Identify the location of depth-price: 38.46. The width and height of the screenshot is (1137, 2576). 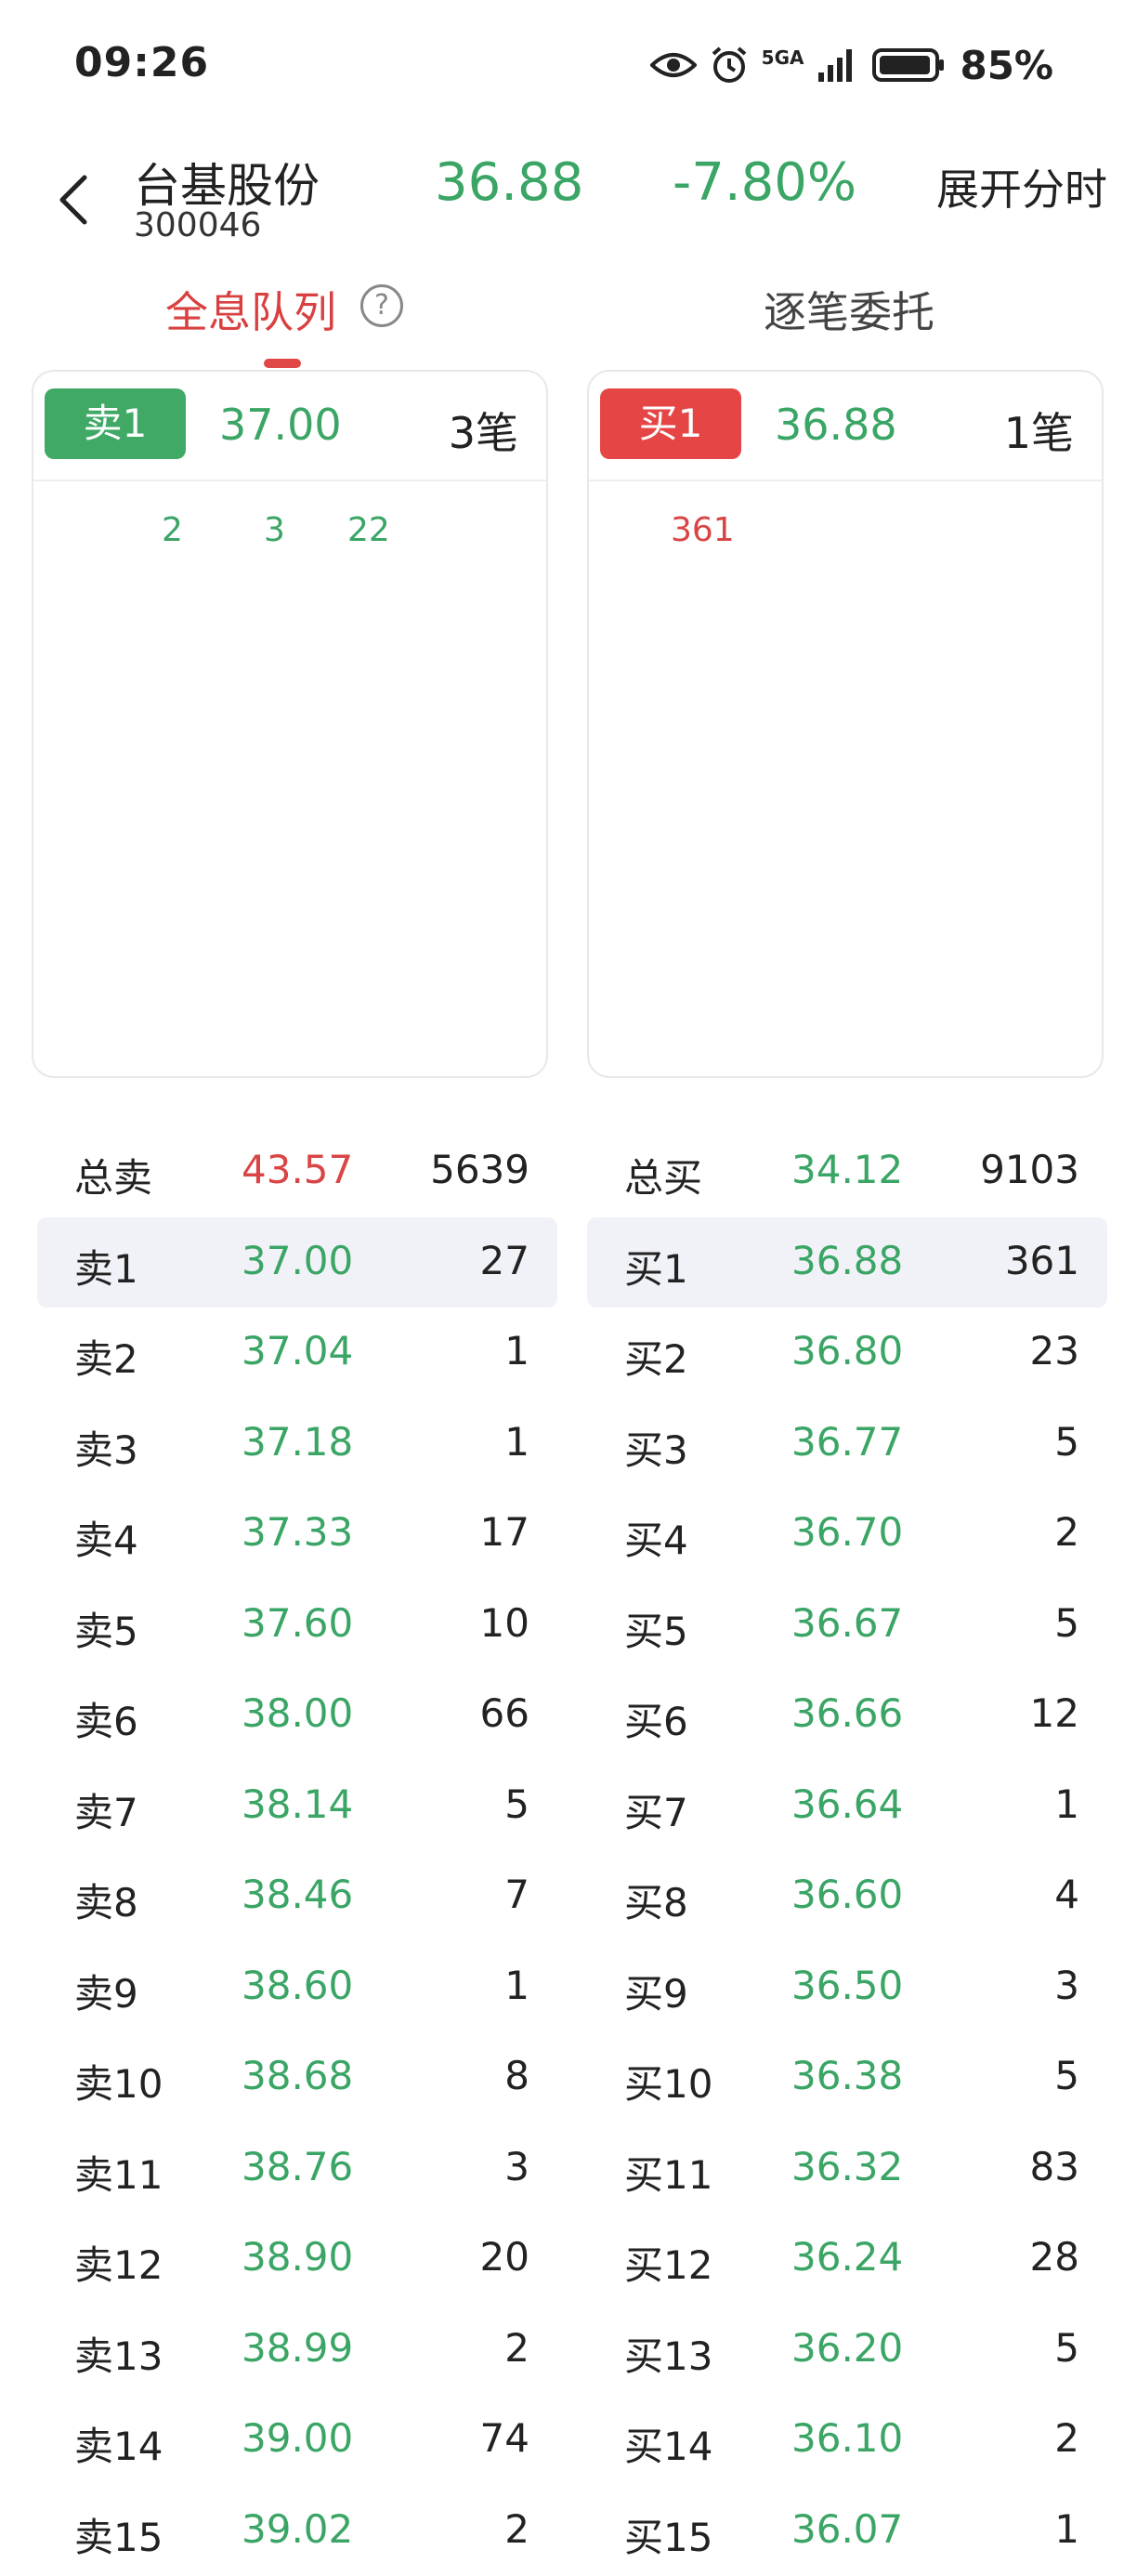
(297, 1894).